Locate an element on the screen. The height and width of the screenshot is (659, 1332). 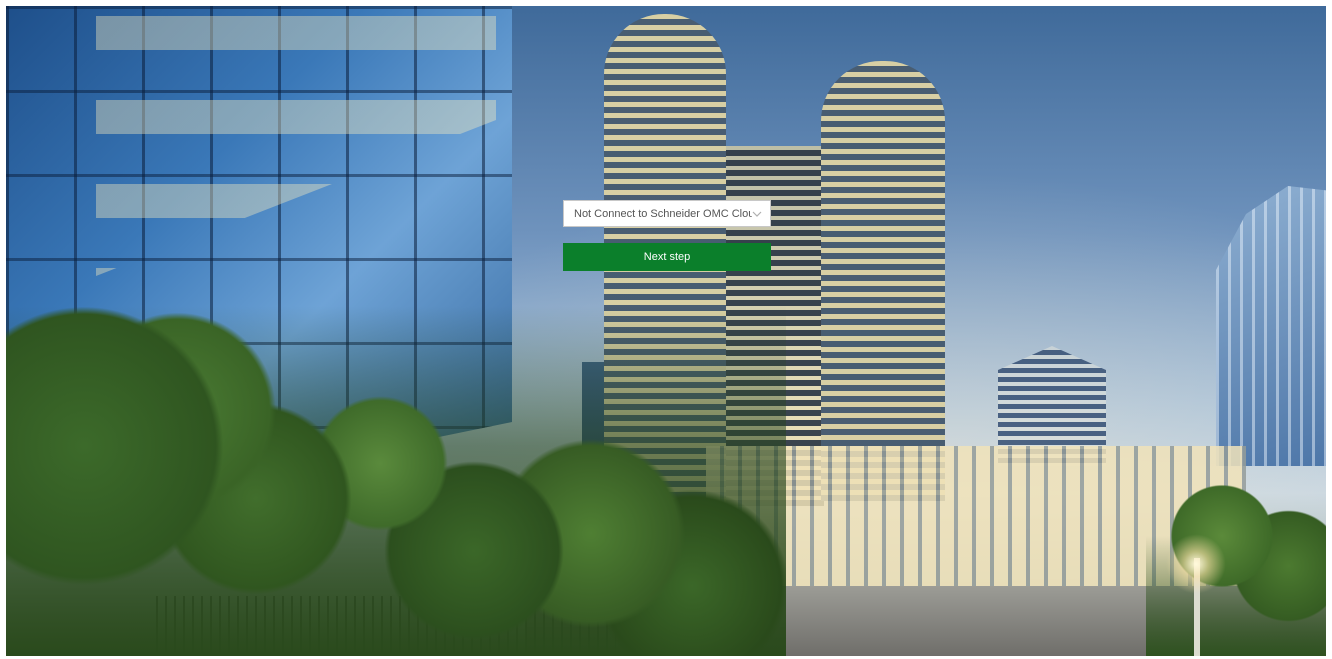
background-tower is located at coordinates (883, 281).